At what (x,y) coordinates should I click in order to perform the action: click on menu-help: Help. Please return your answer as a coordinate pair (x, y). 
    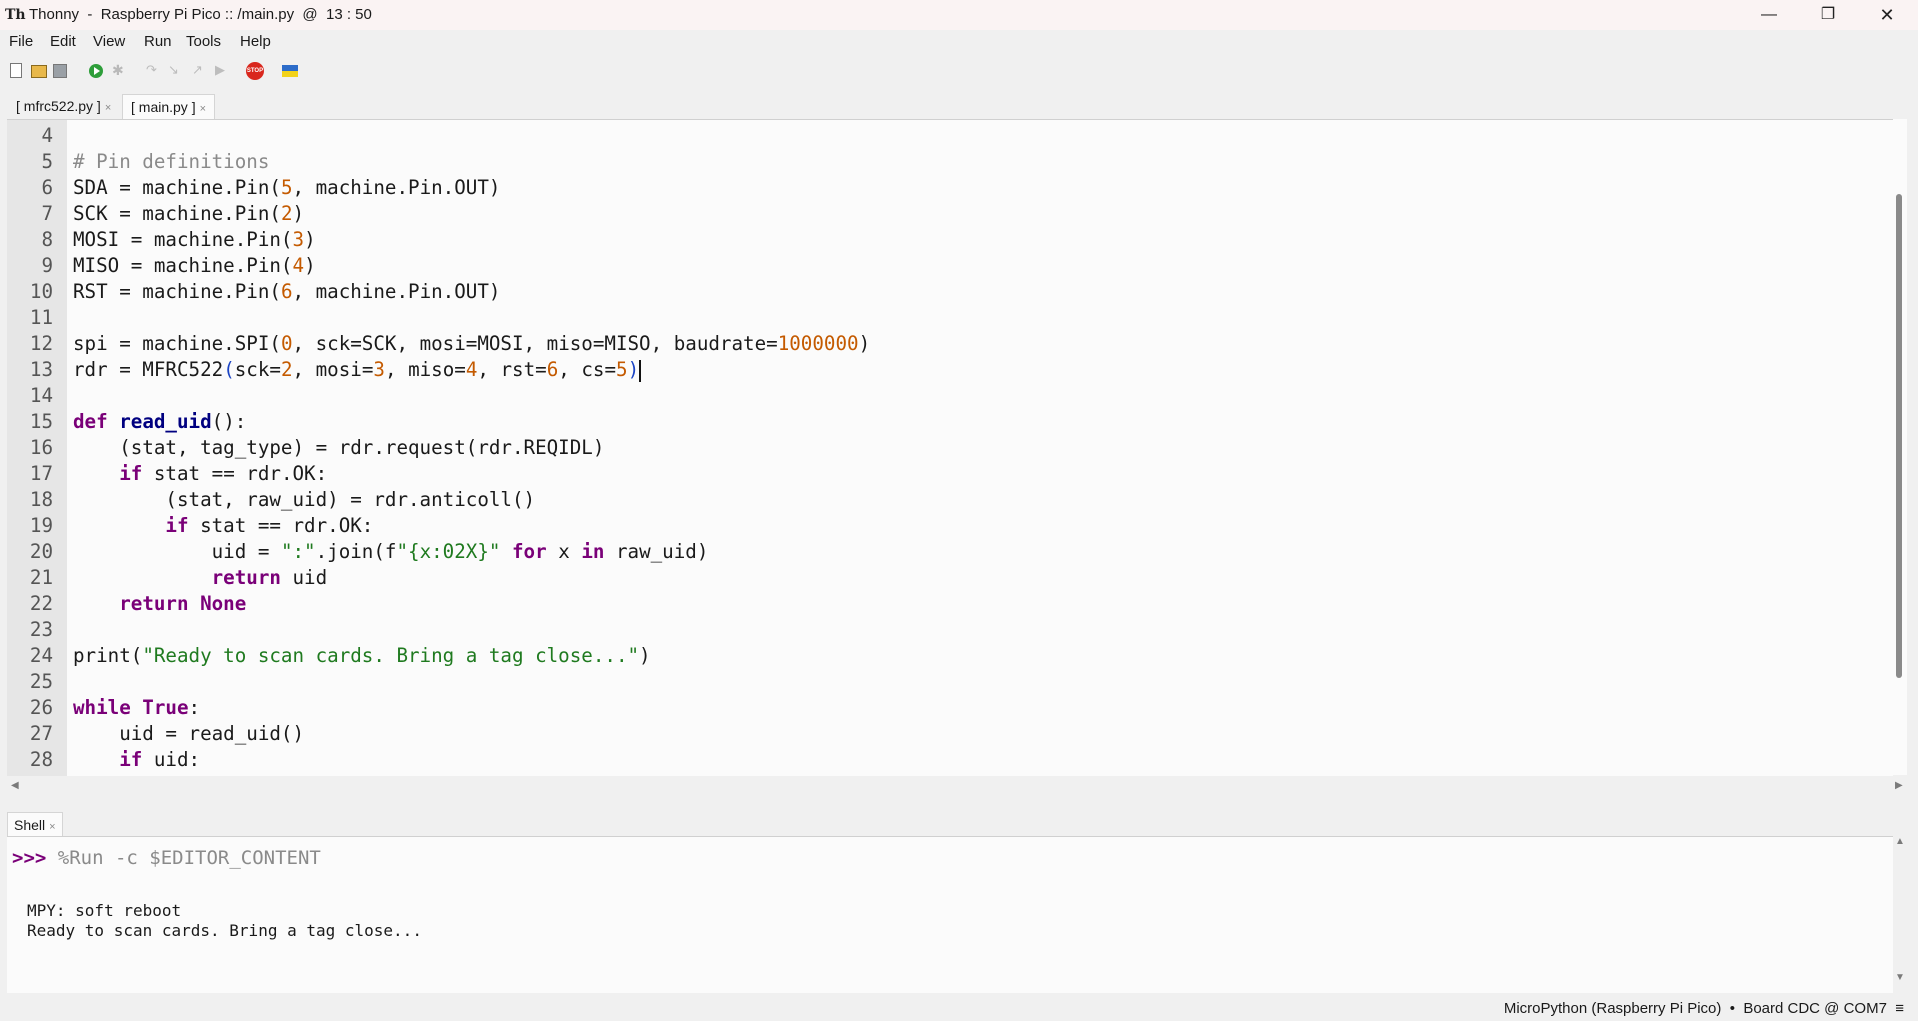
    Looking at the image, I should click on (255, 41).